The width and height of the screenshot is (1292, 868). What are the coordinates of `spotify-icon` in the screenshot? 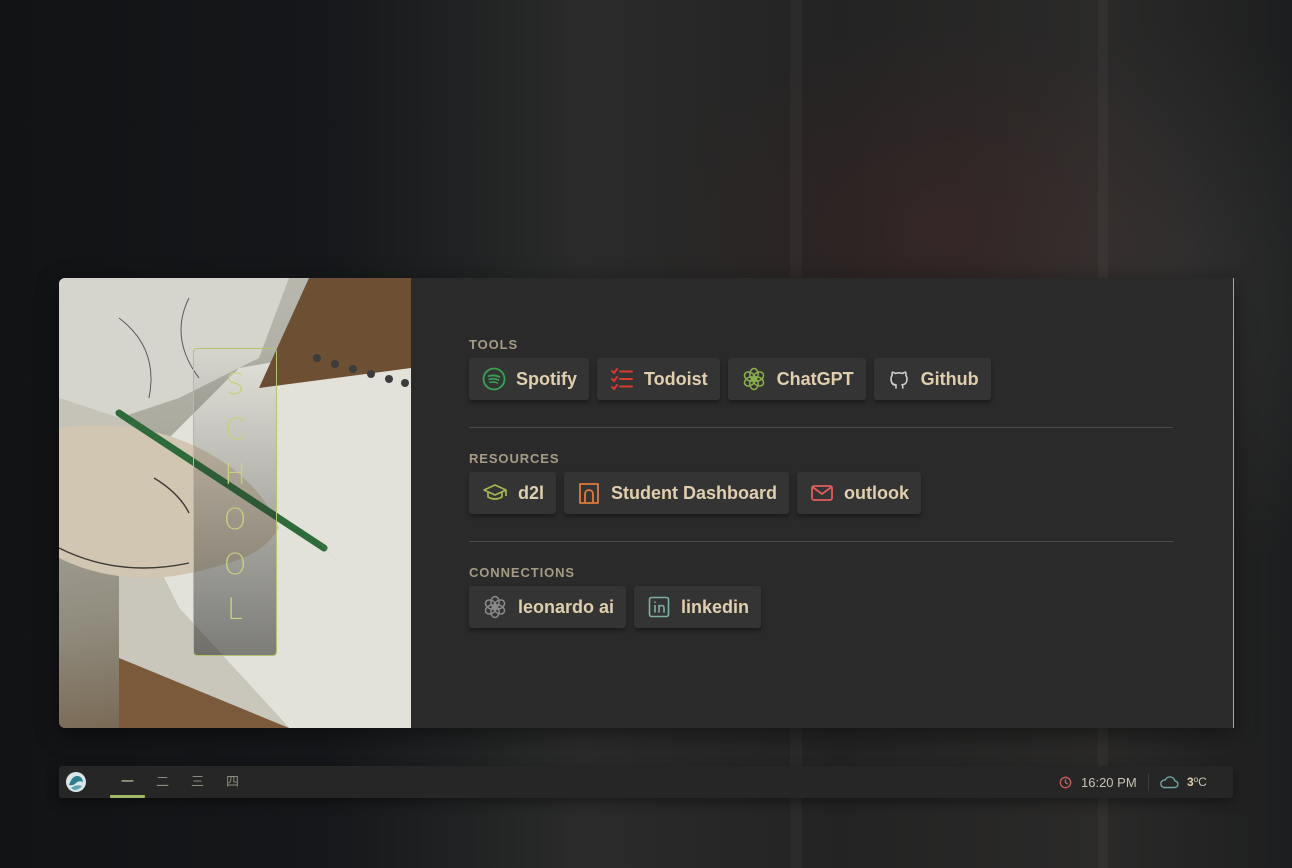 It's located at (494, 379).